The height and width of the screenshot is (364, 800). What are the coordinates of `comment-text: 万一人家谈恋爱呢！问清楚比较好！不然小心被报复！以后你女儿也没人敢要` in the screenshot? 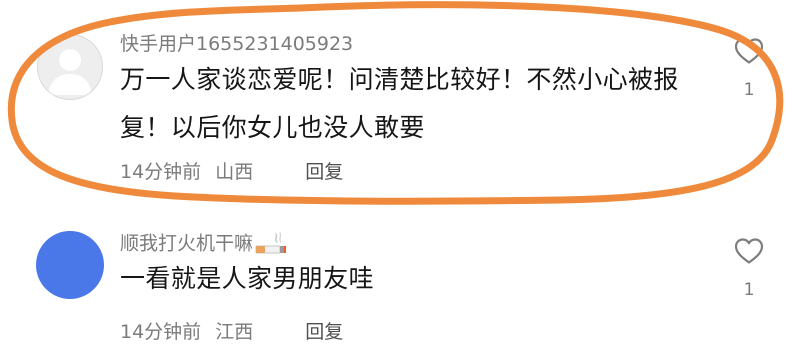 It's located at (399, 103).